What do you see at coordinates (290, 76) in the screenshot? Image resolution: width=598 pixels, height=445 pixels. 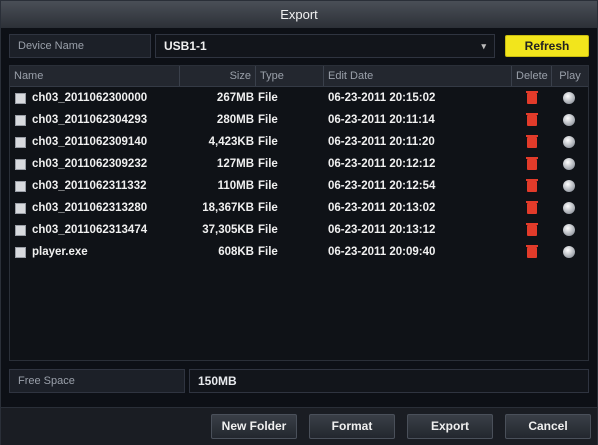 I see `header-type: Type` at bounding box center [290, 76].